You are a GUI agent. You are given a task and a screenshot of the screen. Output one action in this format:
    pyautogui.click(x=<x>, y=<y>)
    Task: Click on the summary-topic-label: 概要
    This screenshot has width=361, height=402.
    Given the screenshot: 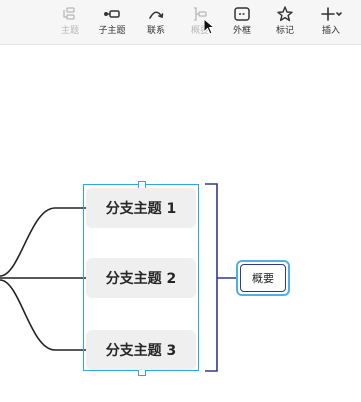 What is the action you would take?
    pyautogui.click(x=263, y=278)
    